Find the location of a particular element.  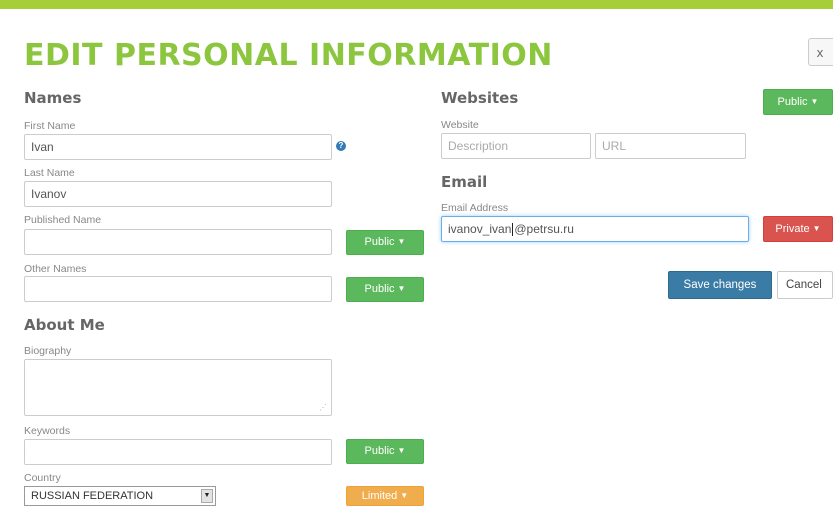

email-visibility-button: Private ▼ is located at coordinates (798, 229).